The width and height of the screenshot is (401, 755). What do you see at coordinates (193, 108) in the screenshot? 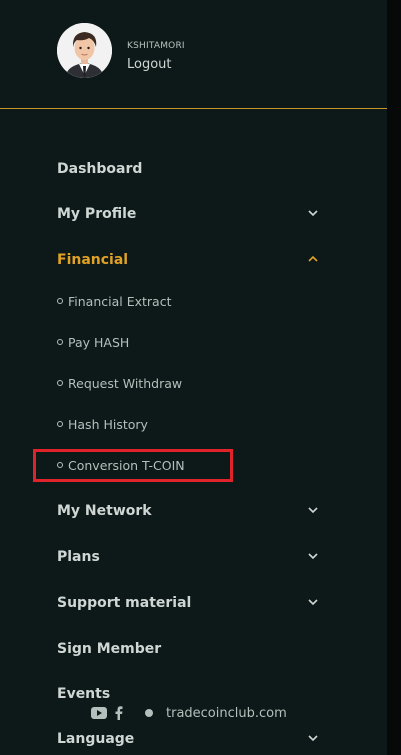
I see `header-divider` at bounding box center [193, 108].